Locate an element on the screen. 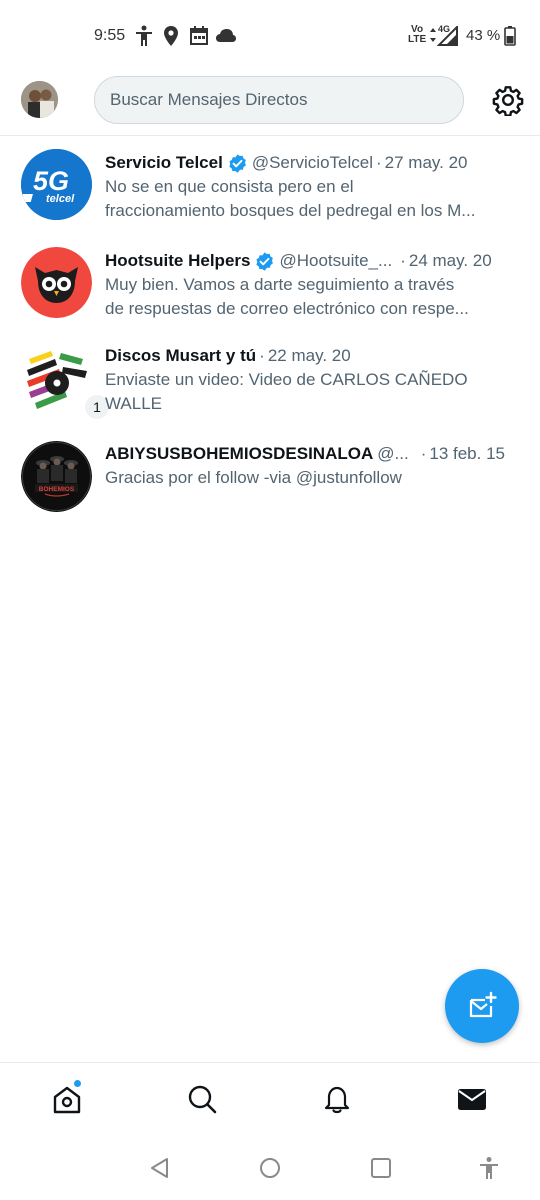 This screenshot has height=1200, width=540. svg-text: 5G is located at coordinates (51, 181).